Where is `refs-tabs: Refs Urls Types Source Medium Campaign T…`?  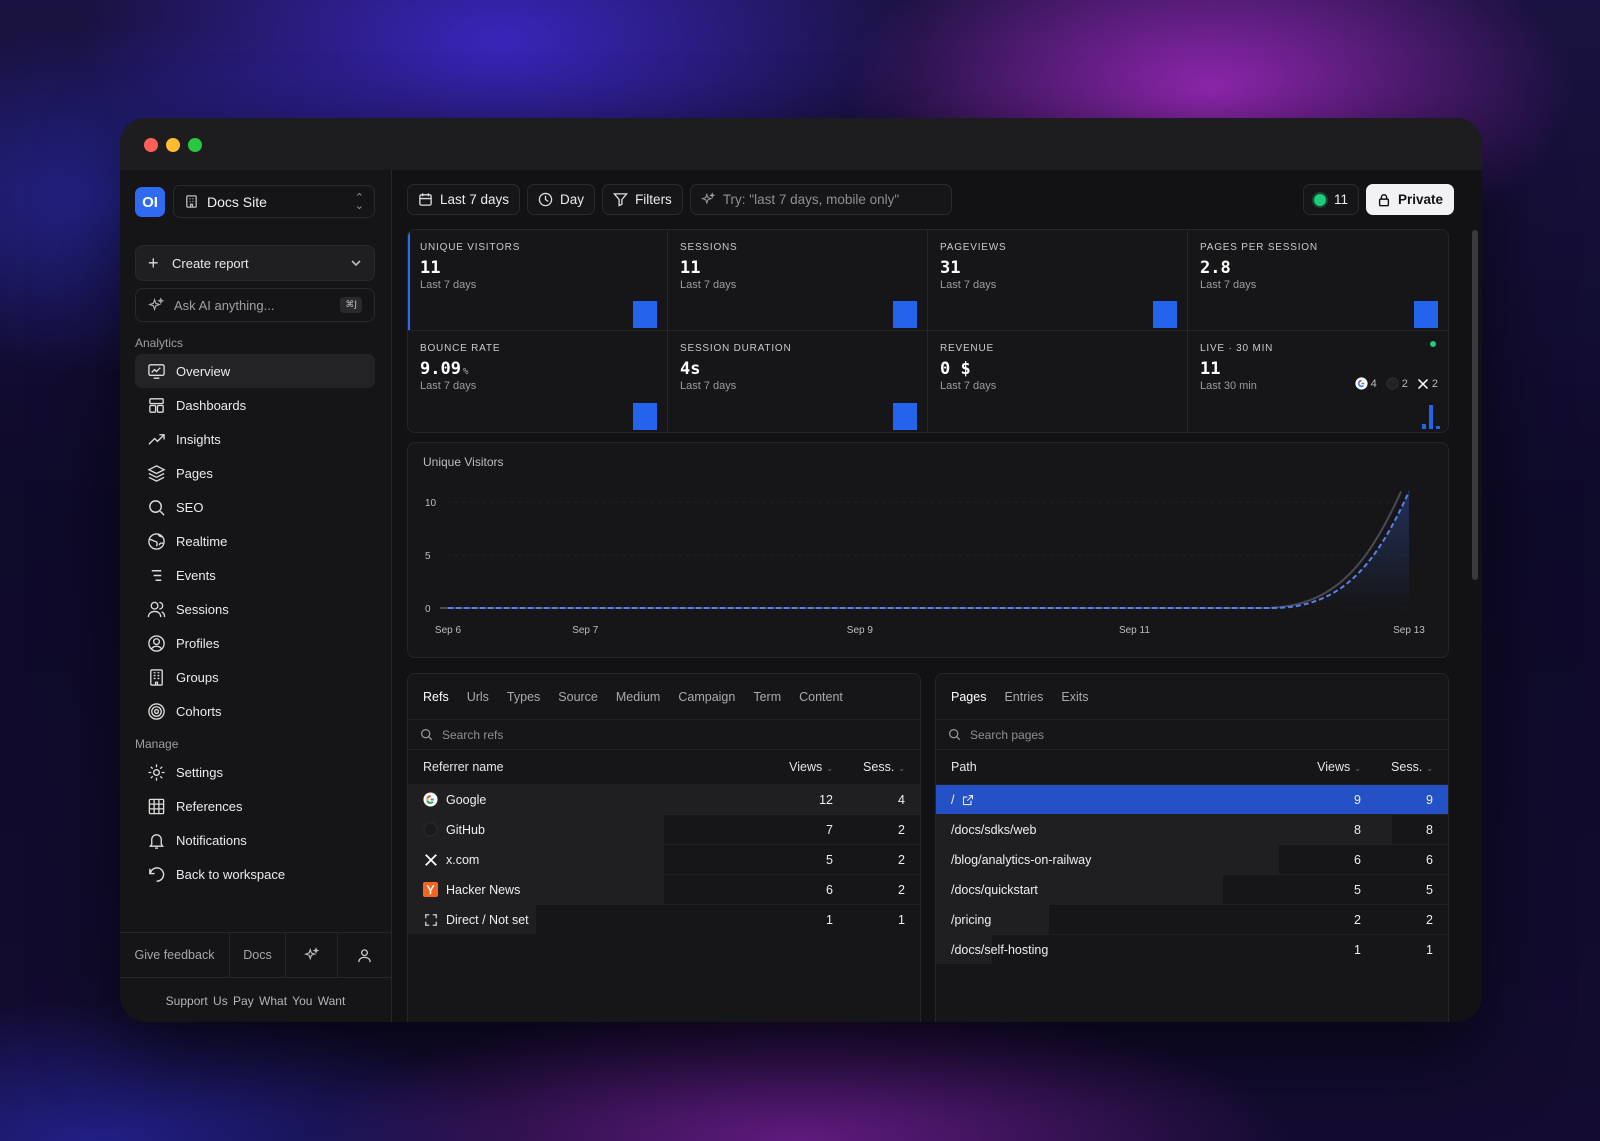
refs-tabs: Refs Urls Types Source Medium Campaign T… is located at coordinates (664, 697).